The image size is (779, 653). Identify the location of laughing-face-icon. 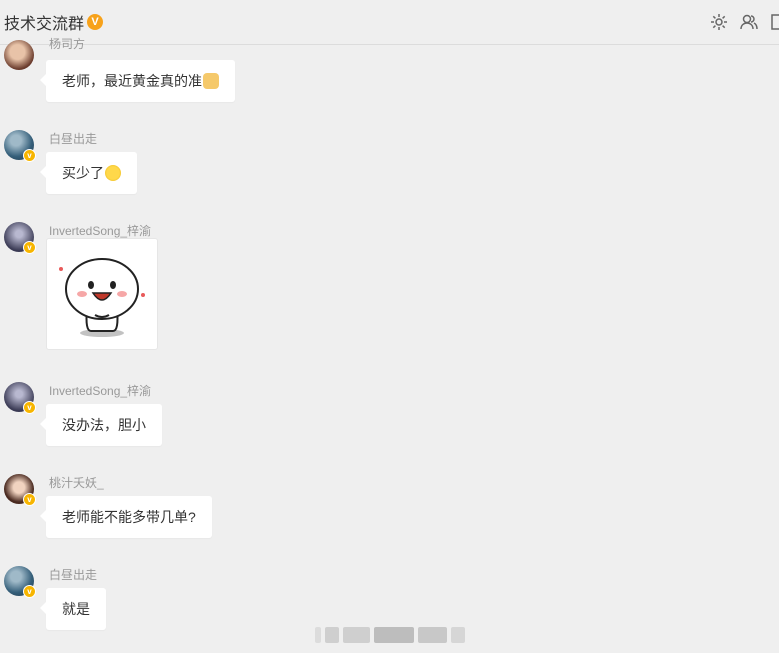
(113, 173).